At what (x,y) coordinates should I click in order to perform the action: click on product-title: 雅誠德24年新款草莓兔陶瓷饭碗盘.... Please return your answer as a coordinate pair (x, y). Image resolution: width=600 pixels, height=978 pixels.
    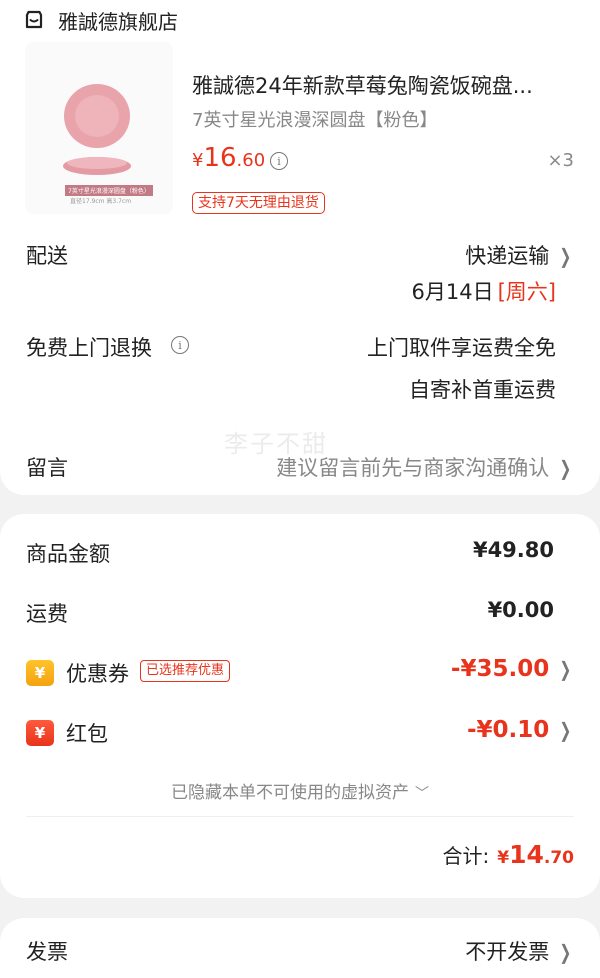
    Looking at the image, I should click on (362, 85).